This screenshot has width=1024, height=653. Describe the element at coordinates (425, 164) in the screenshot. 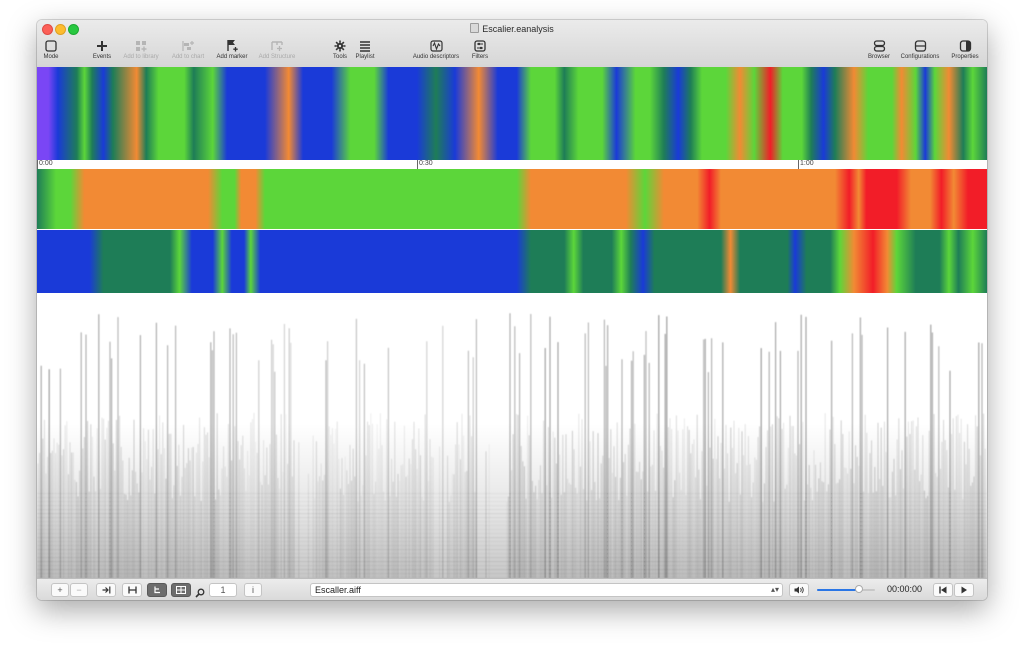

I see `timeline-tick: 0:30` at that location.